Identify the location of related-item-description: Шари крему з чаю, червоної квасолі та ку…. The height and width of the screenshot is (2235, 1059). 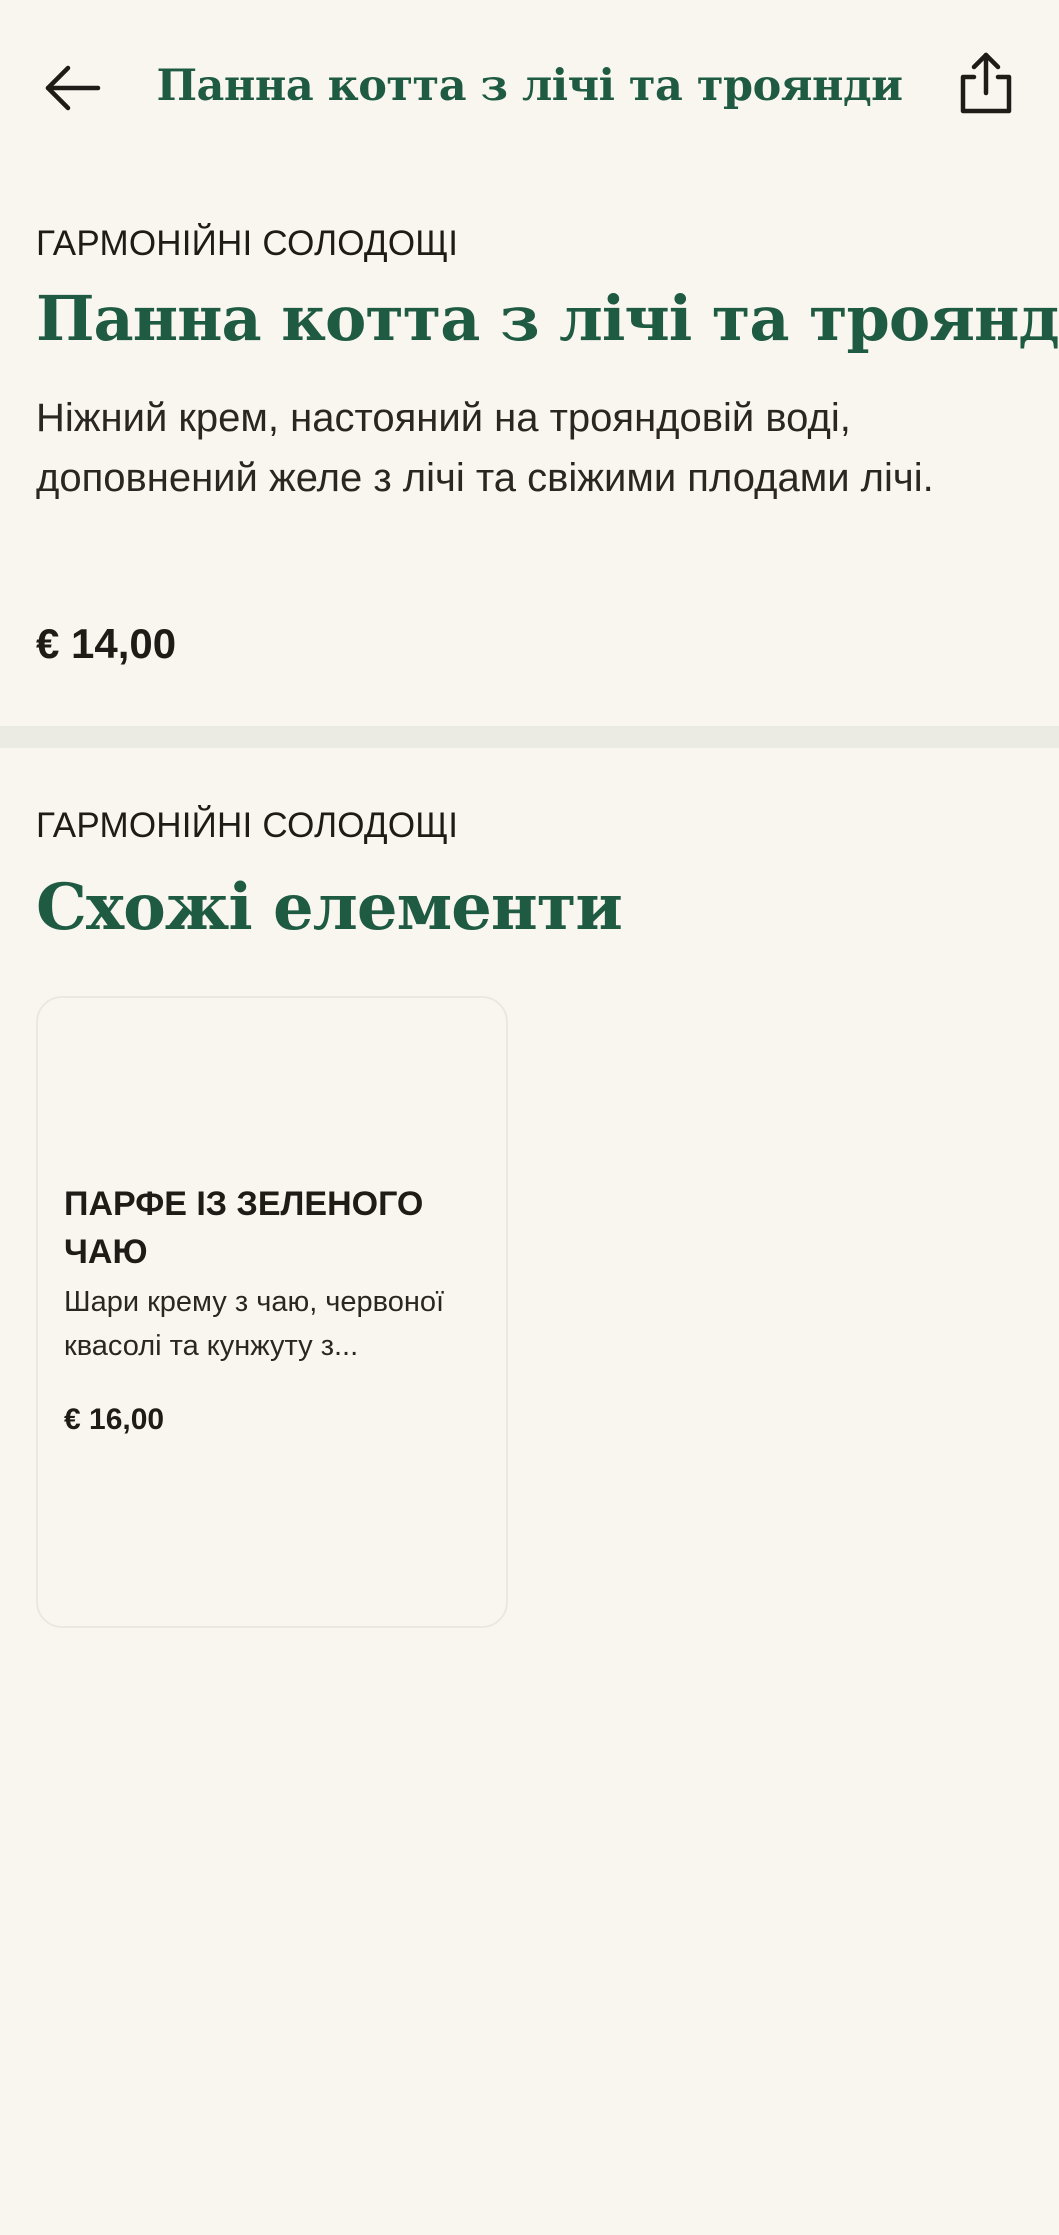
(254, 1324).